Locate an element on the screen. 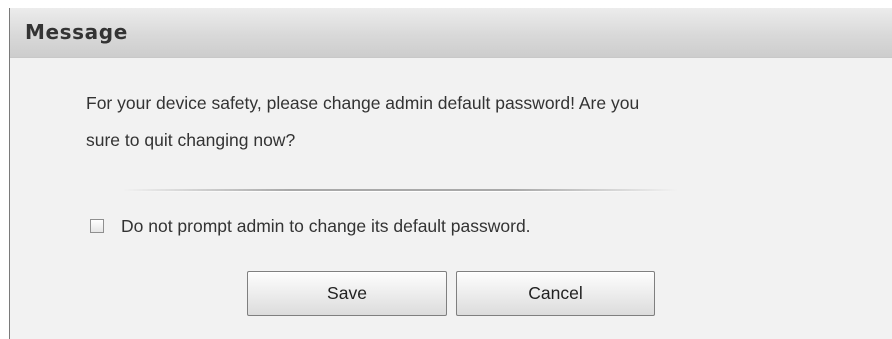  do-not-prompt-checkbox is located at coordinates (97, 226).